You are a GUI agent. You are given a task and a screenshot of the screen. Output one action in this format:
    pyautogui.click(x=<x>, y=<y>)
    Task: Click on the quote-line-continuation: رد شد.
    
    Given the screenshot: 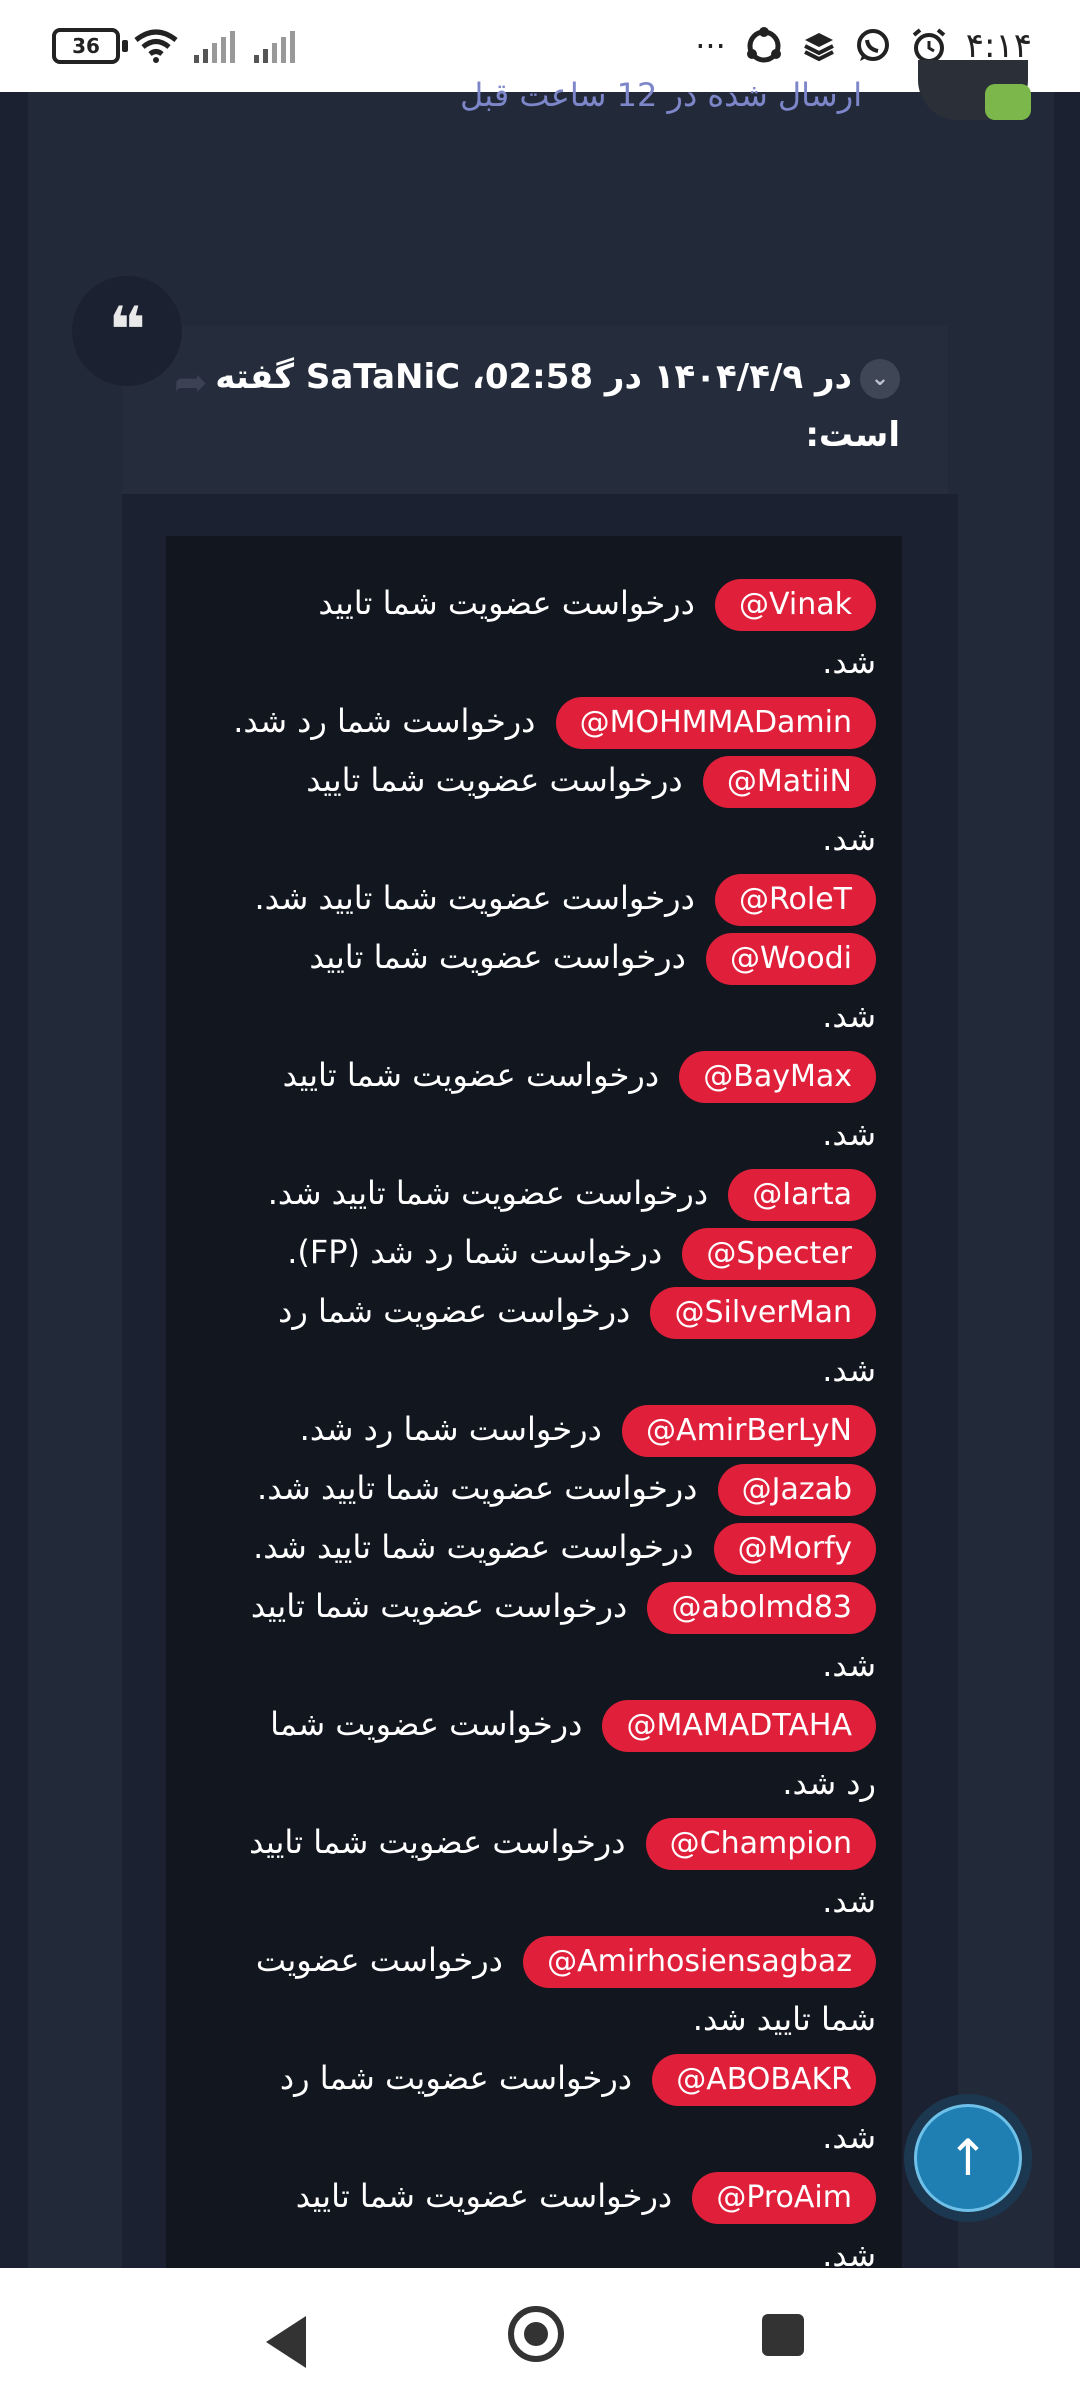 What is the action you would take?
    pyautogui.click(x=829, y=1783)
    